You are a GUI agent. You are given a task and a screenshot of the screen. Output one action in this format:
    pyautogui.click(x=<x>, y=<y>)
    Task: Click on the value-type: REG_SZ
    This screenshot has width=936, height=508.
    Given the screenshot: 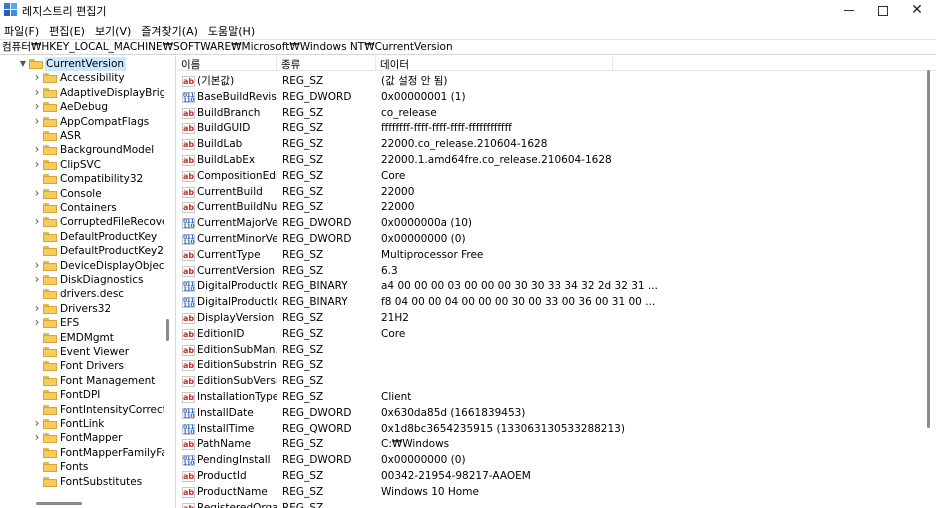 What is the action you would take?
    pyautogui.click(x=303, y=318)
    